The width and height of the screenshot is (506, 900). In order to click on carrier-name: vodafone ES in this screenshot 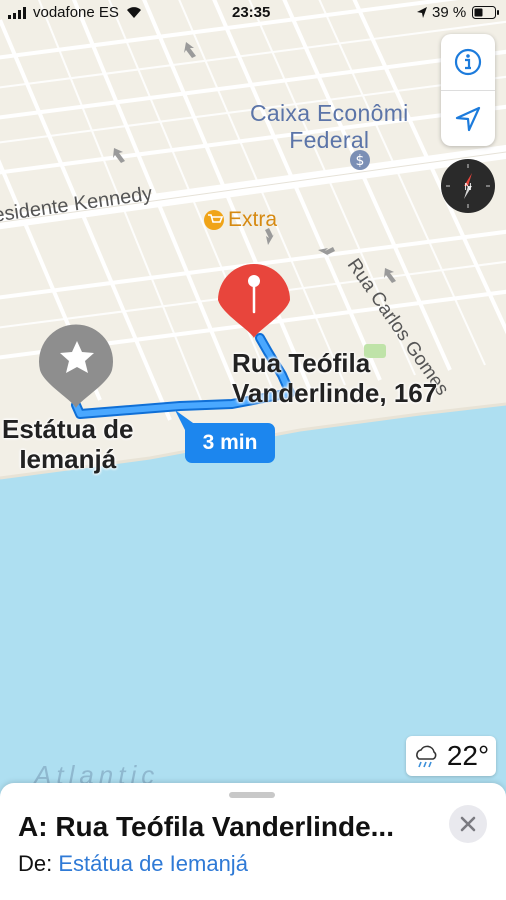, I will do `click(76, 12)`.